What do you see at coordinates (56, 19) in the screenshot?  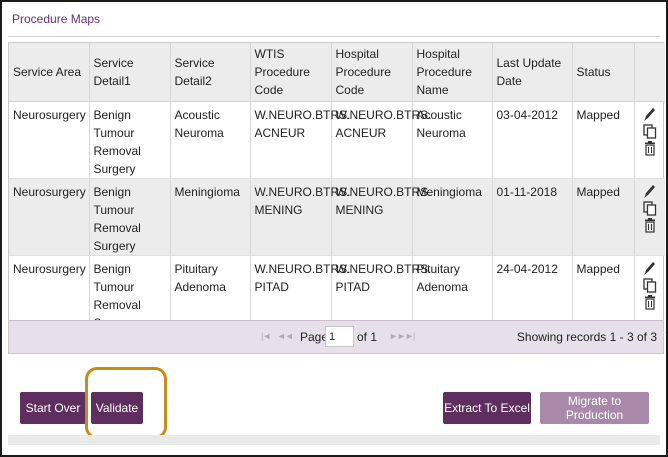 I see `panel-title: Procedure Maps` at bounding box center [56, 19].